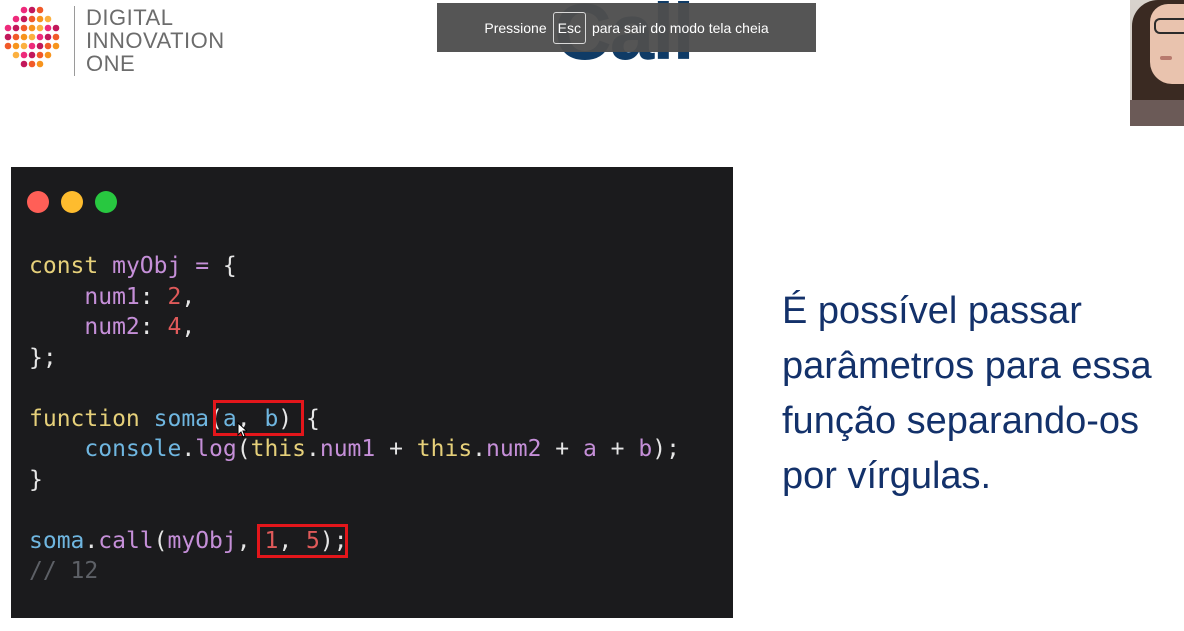 The height and width of the screenshot is (631, 1184). What do you see at coordinates (72, 202) in the screenshot?
I see `window-controls` at bounding box center [72, 202].